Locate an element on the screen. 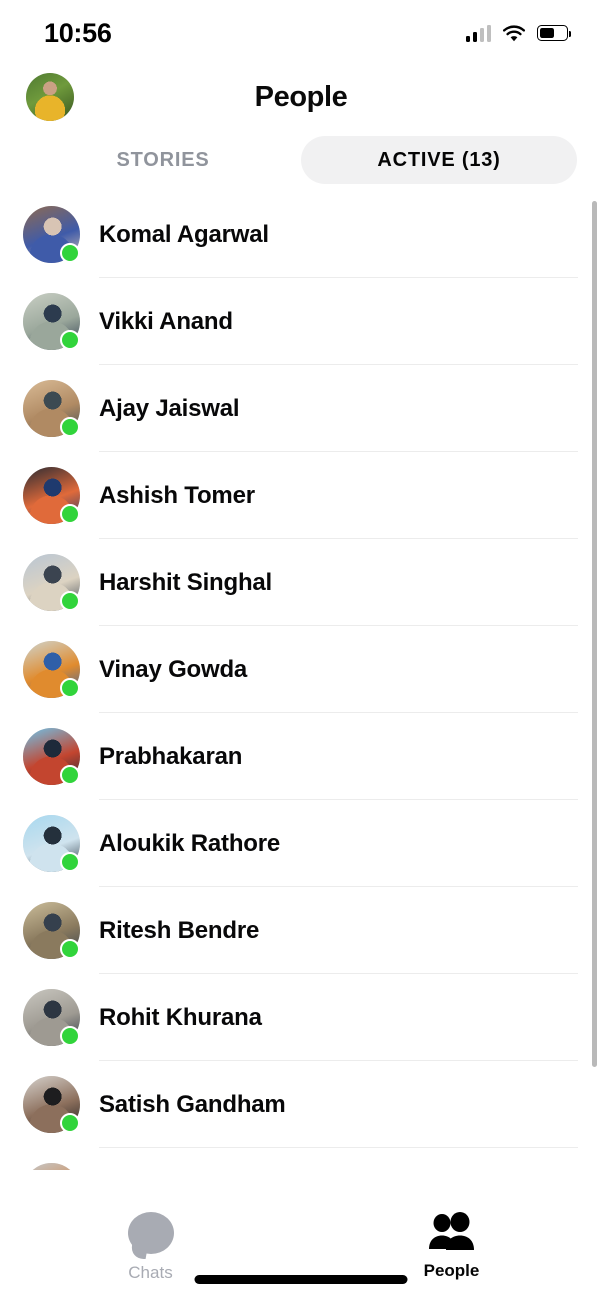  status-bar-time: 10:56 is located at coordinates (78, 32).